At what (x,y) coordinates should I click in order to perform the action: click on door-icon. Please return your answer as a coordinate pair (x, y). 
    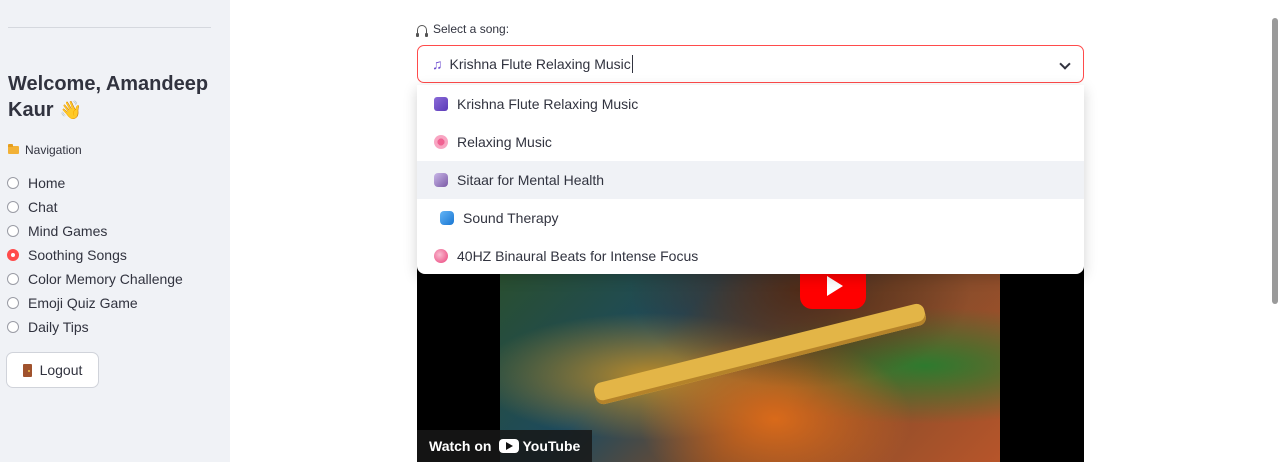
    Looking at the image, I should click on (27, 370).